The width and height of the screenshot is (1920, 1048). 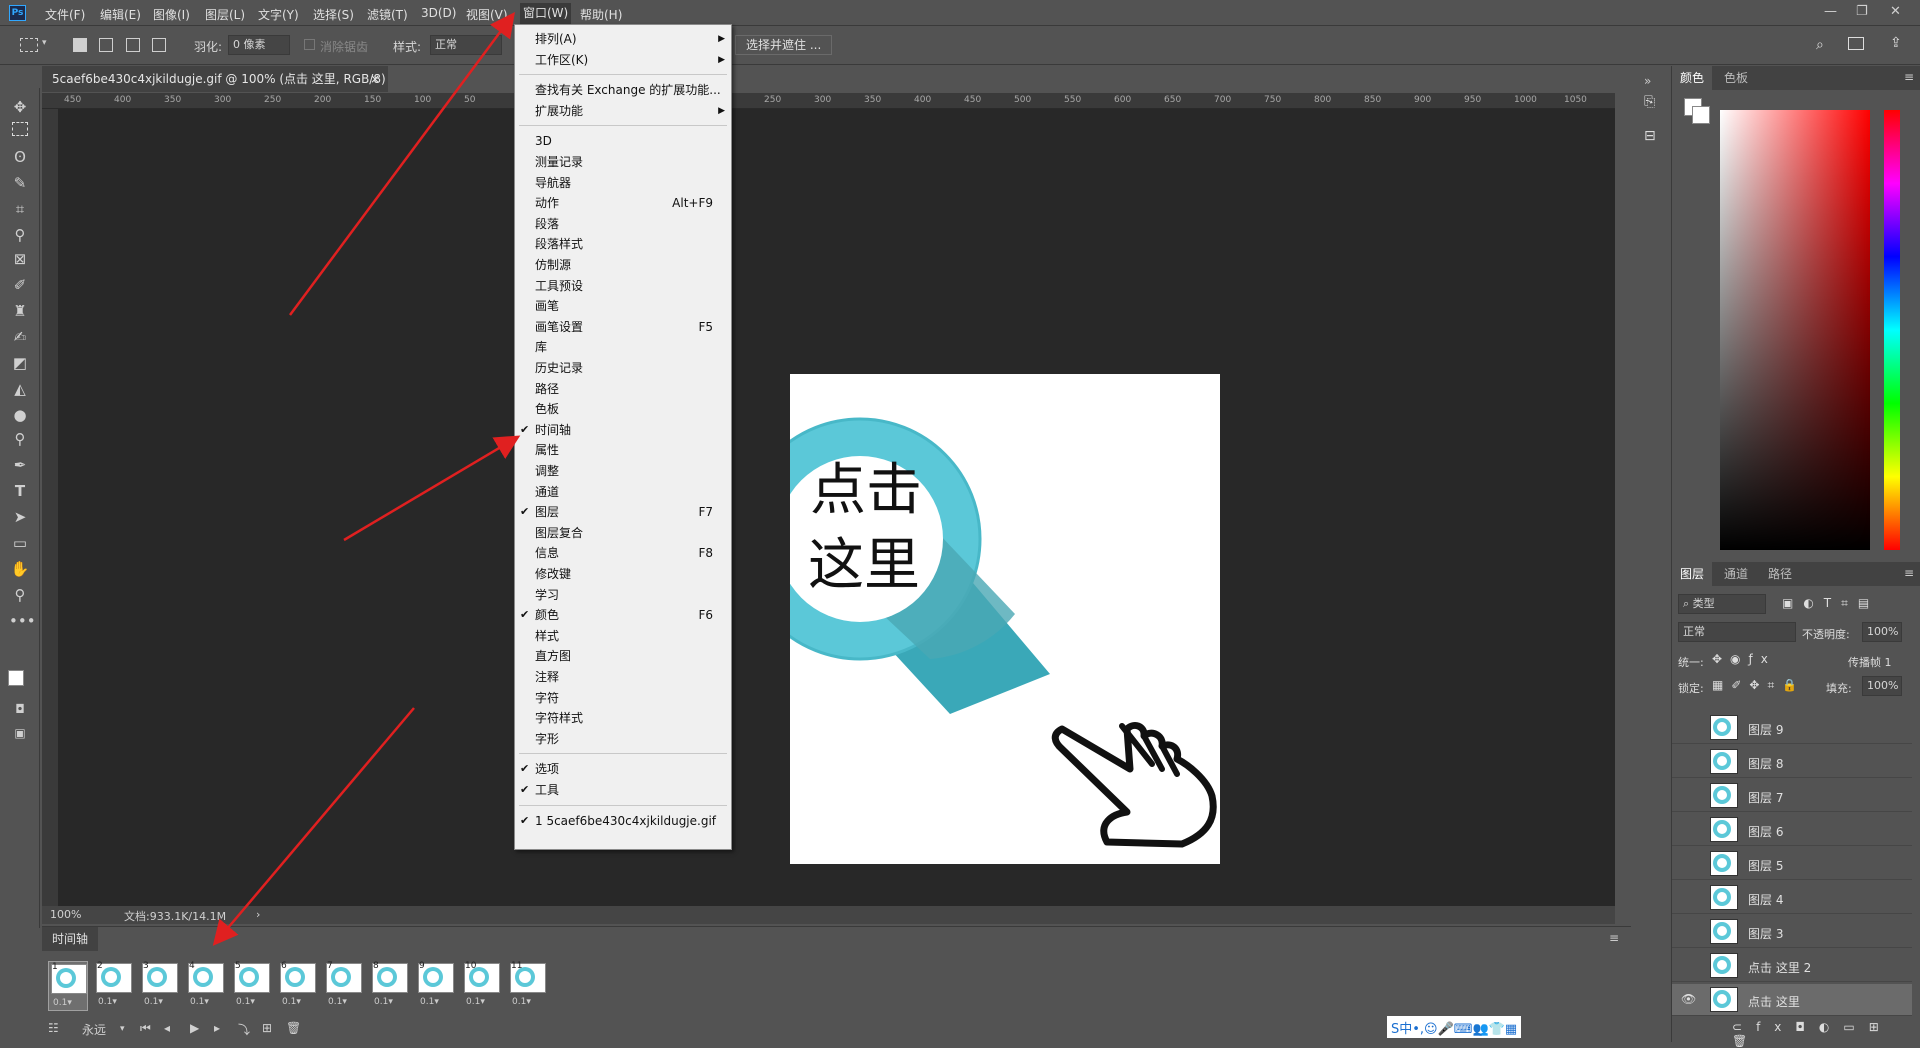 I want to click on layer-row: 图层 3, so click(x=1792, y=932).